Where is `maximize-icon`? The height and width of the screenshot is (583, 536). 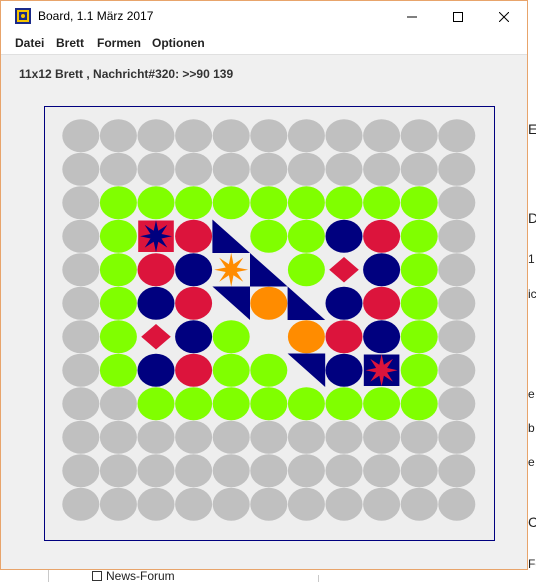
maximize-icon is located at coordinates (458, 16).